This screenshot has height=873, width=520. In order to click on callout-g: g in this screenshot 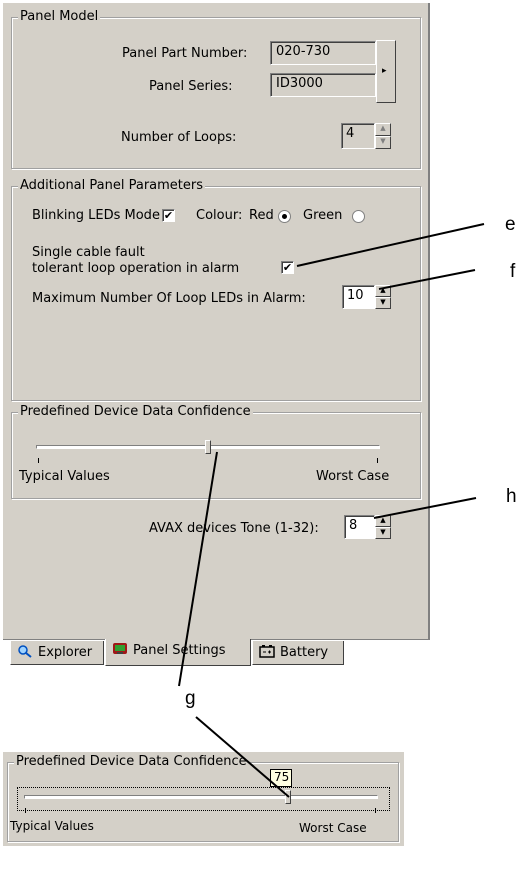, I will do `click(190, 698)`.